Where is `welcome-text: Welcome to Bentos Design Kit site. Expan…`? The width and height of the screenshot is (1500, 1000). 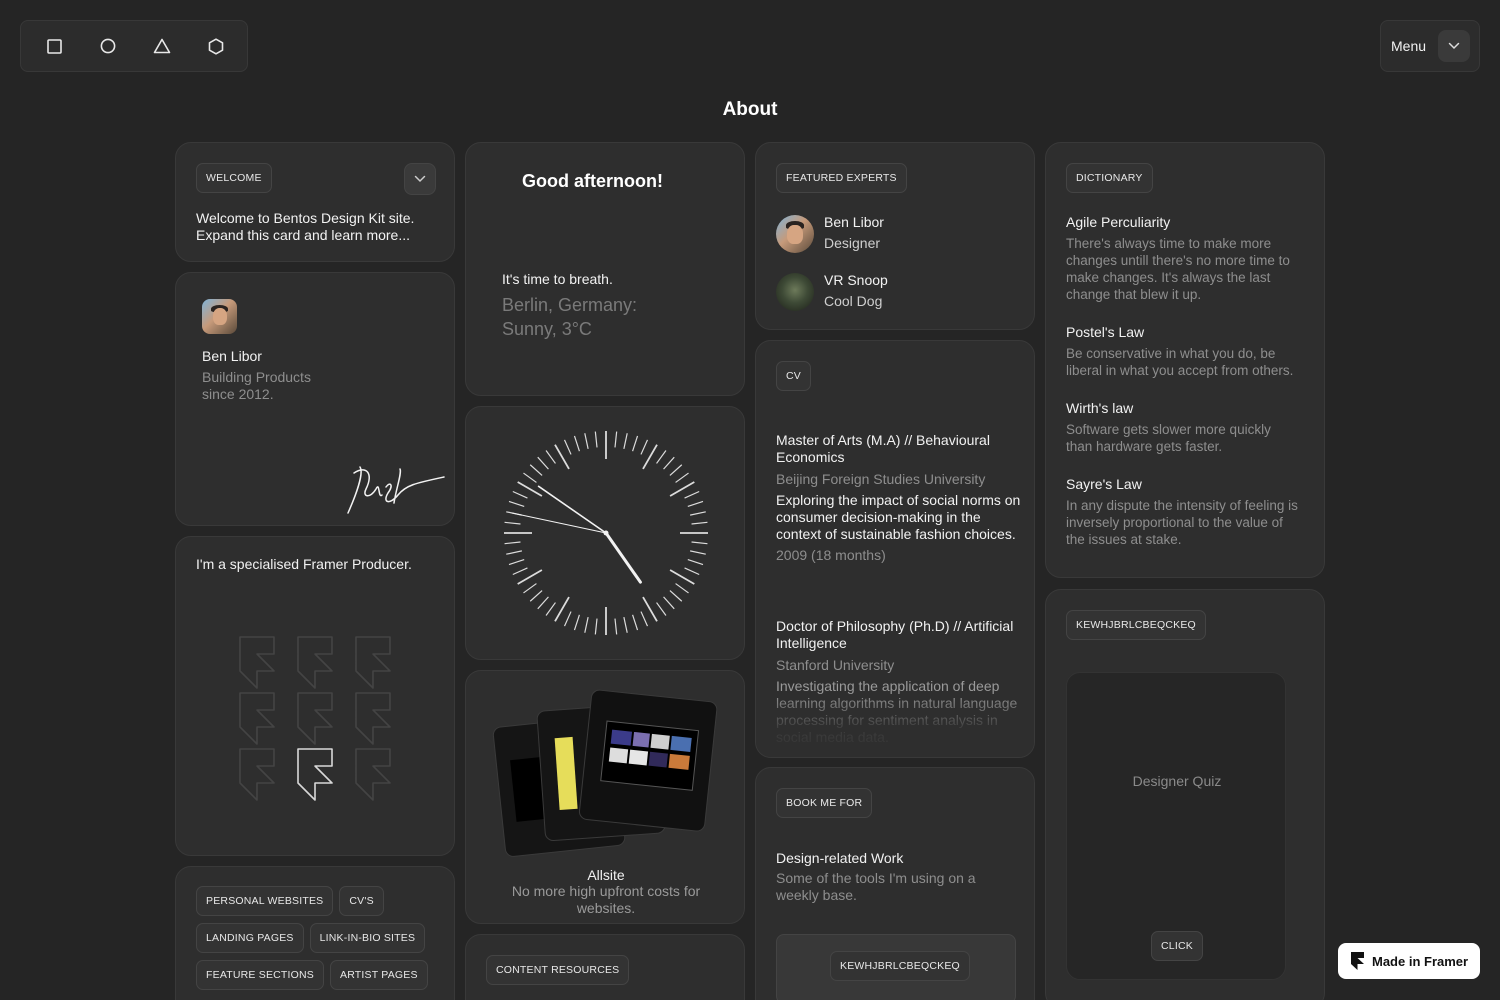 welcome-text: Welcome to Bentos Design Kit site. Expan… is located at coordinates (305, 226).